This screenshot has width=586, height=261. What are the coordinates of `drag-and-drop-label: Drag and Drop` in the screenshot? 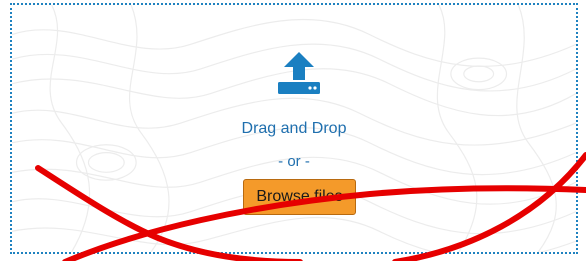 It's located at (294, 128).